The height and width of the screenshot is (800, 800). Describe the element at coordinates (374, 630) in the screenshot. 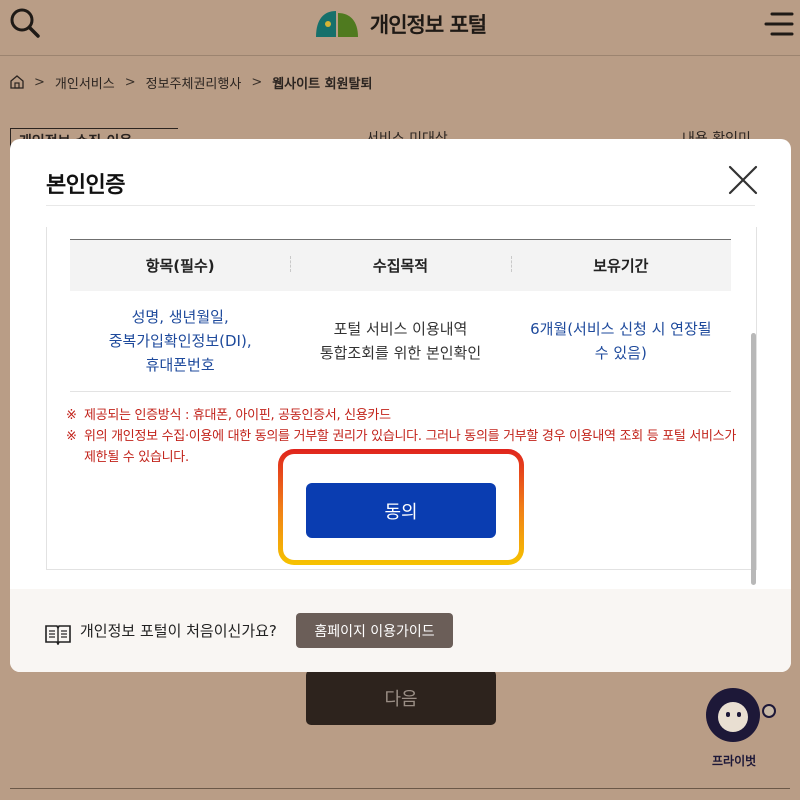

I see `homepage-guide-button: 홈페이지 이용가이드` at that location.